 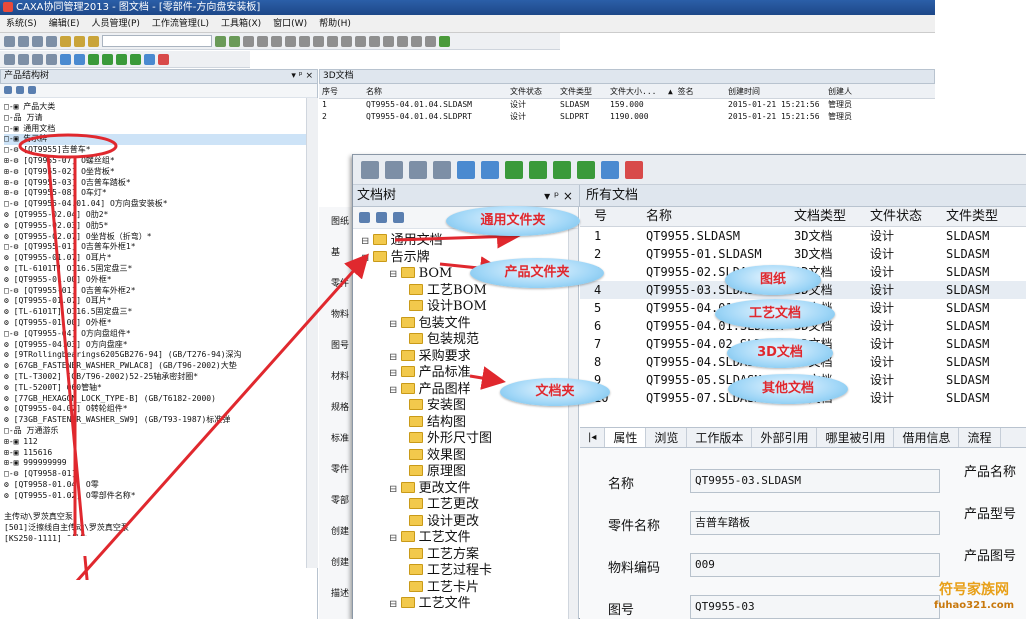 I want to click on arrow-up-icon, so click(x=93, y=59).